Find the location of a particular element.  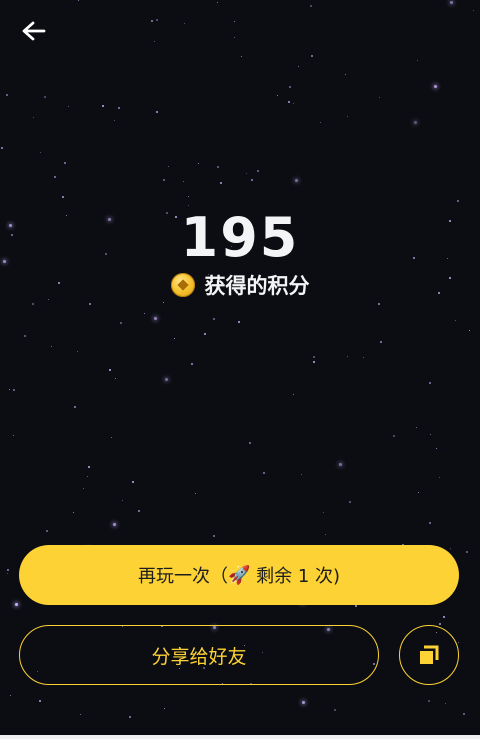

rocket-icon: 🚀 is located at coordinates (239, 575).